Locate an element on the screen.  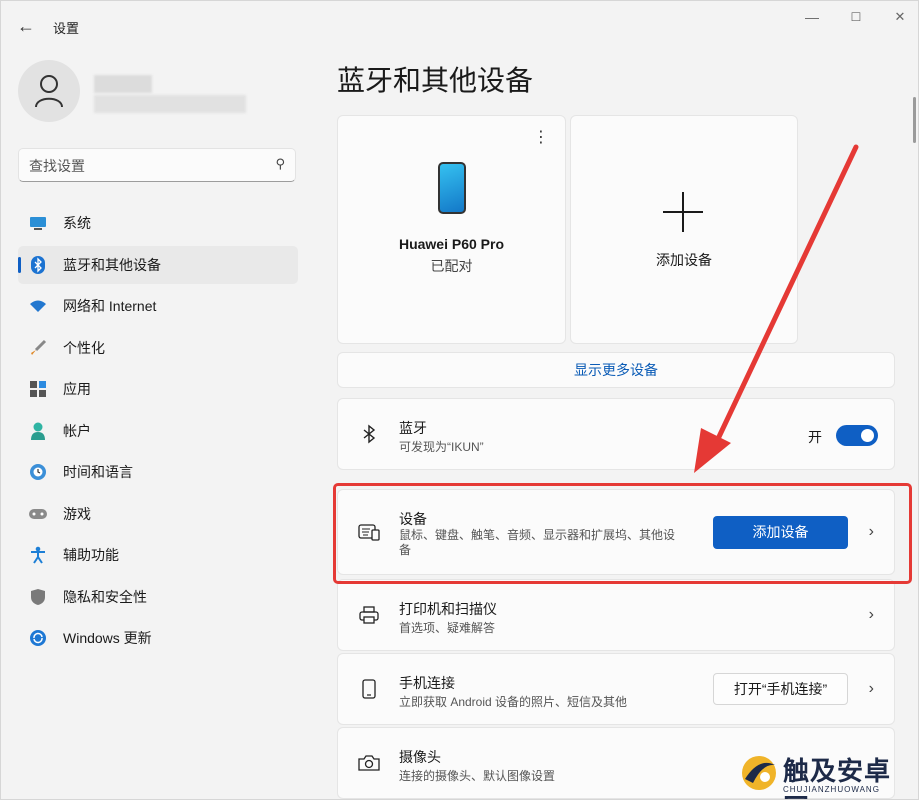
red-arrow-annotation is located at coordinates (776, 308).